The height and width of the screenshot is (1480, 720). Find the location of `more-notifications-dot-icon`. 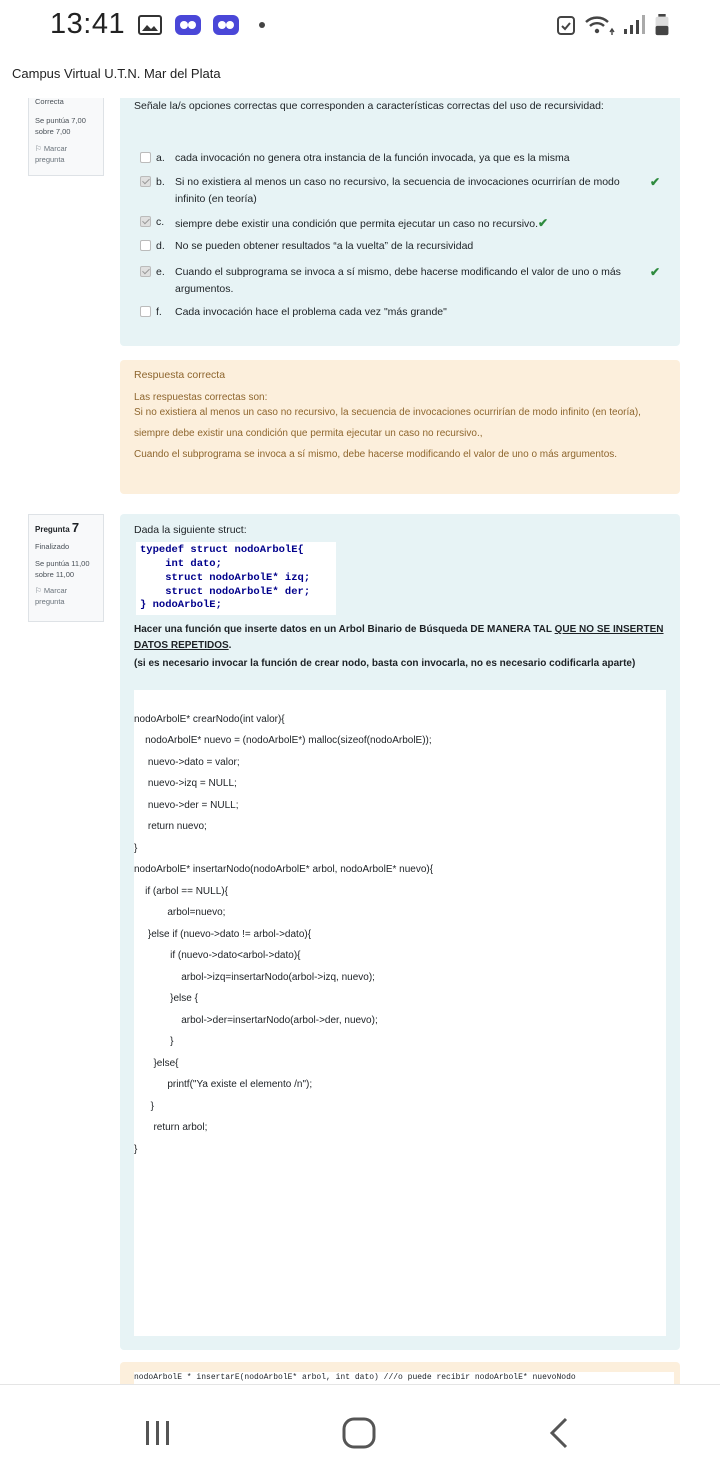

more-notifications-dot-icon is located at coordinates (262, 25).